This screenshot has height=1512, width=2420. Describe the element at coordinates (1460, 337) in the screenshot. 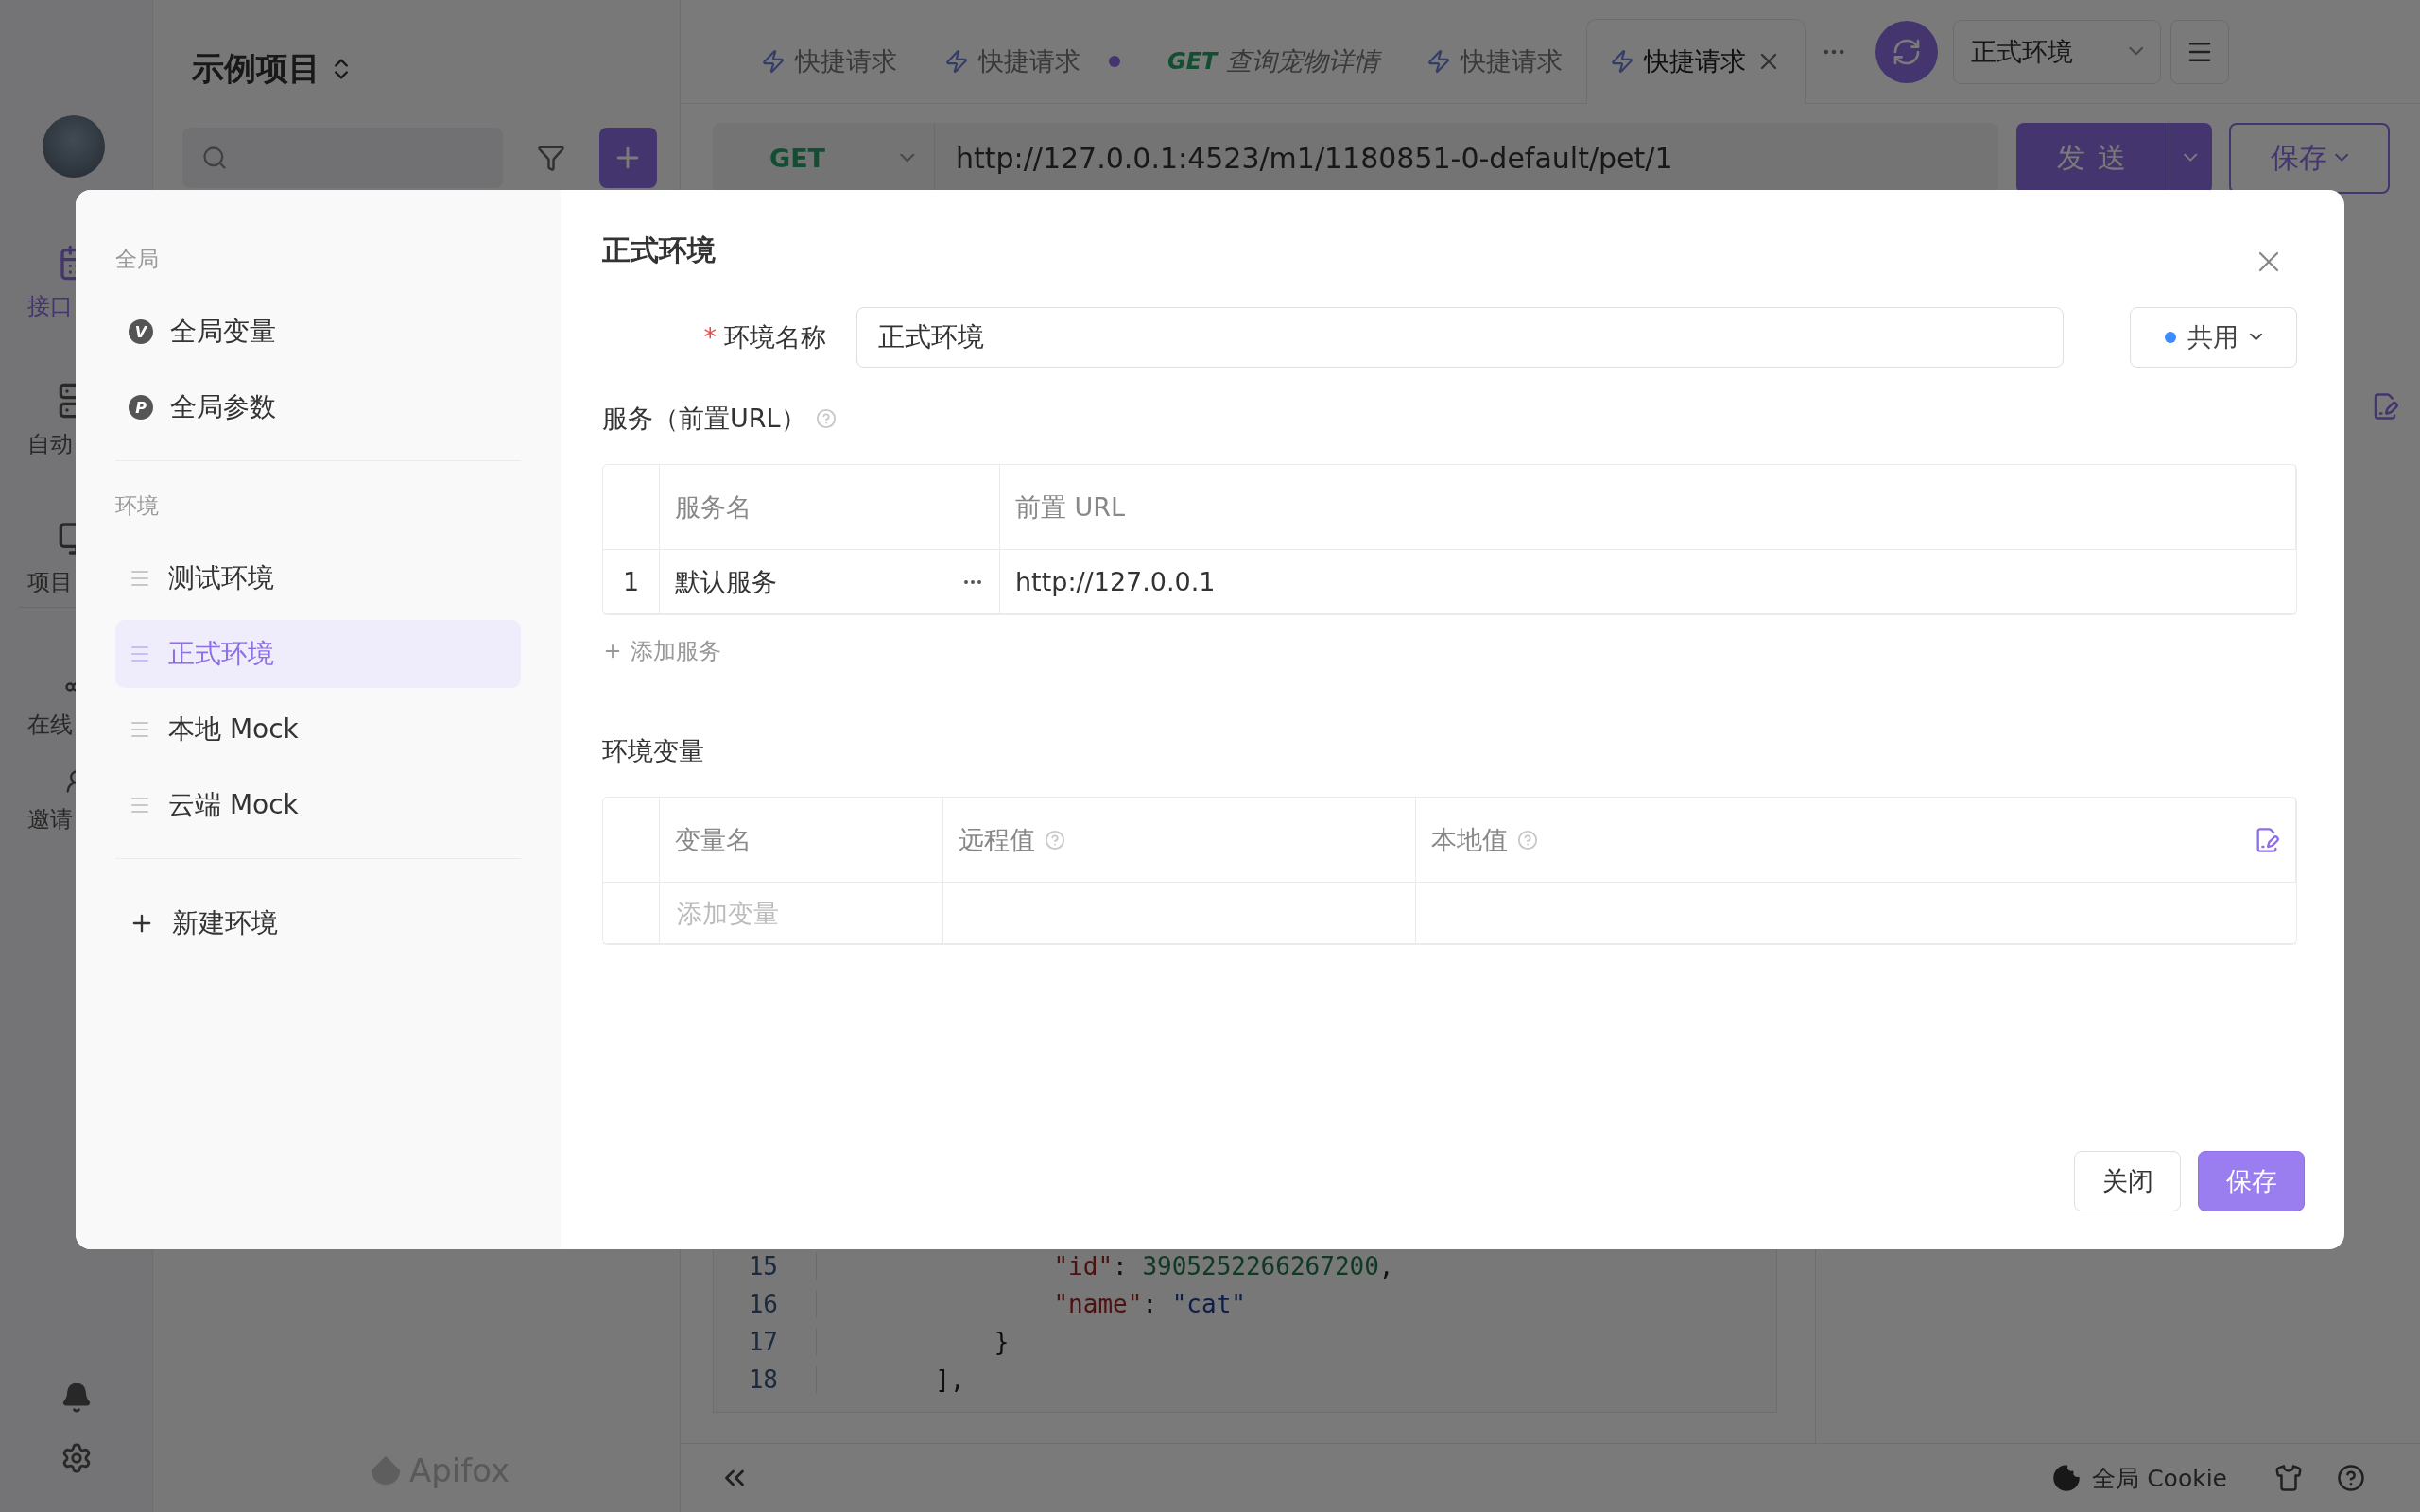

I see `name-field: 正式环境` at that location.